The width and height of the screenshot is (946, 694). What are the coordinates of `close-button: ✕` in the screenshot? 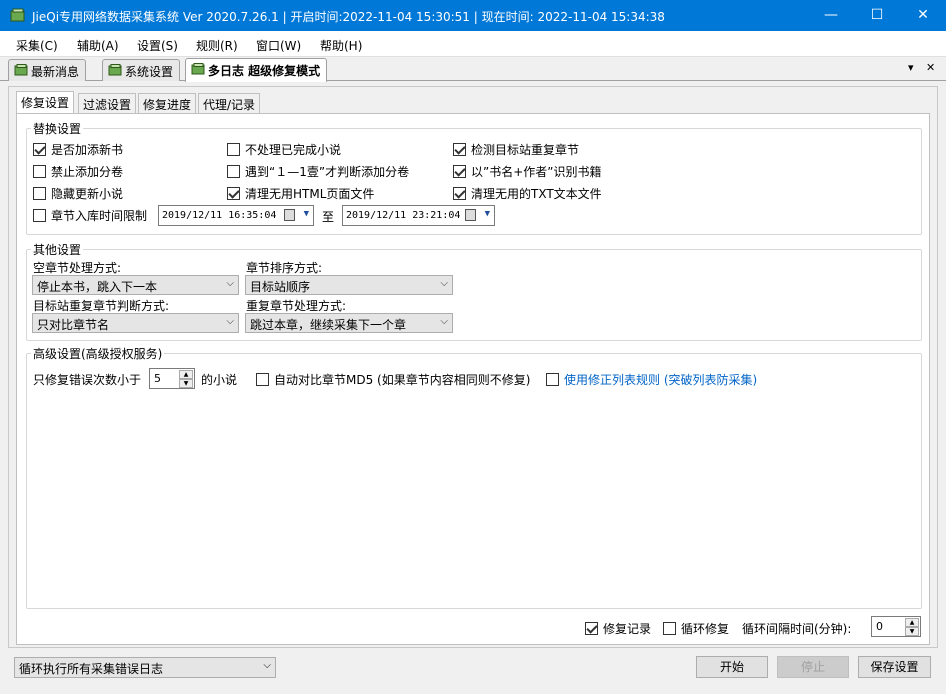 It's located at (923, 15).